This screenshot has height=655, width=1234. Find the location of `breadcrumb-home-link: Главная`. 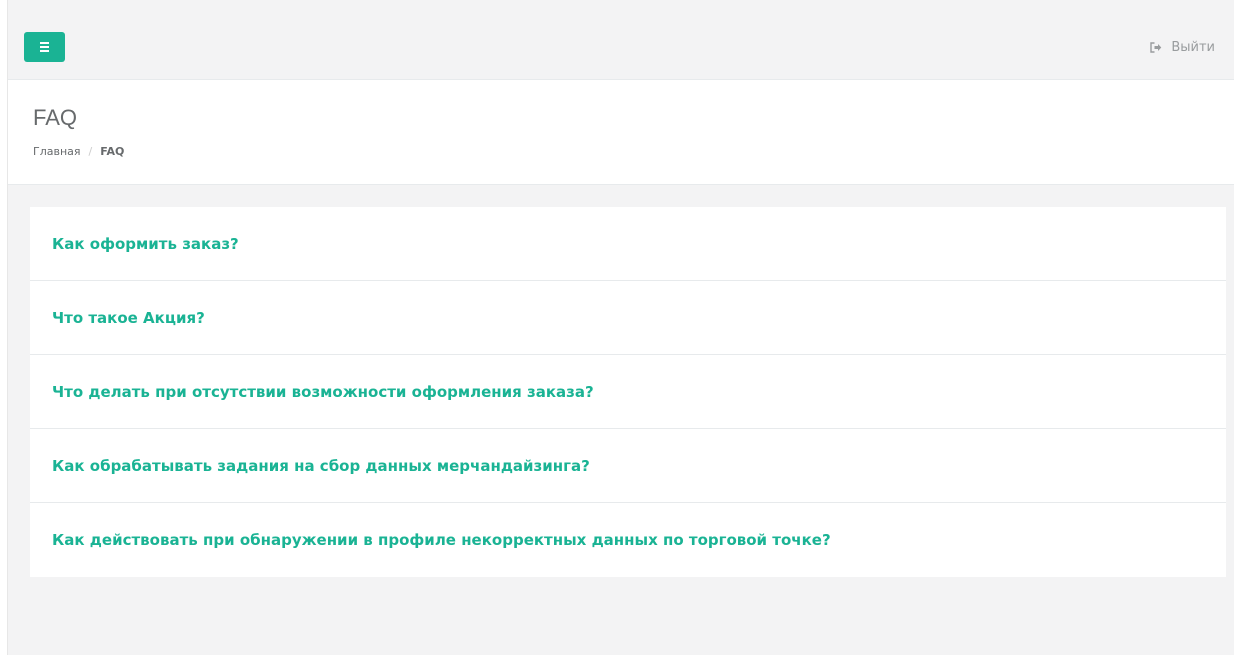

breadcrumb-home-link: Главная is located at coordinates (57, 152).